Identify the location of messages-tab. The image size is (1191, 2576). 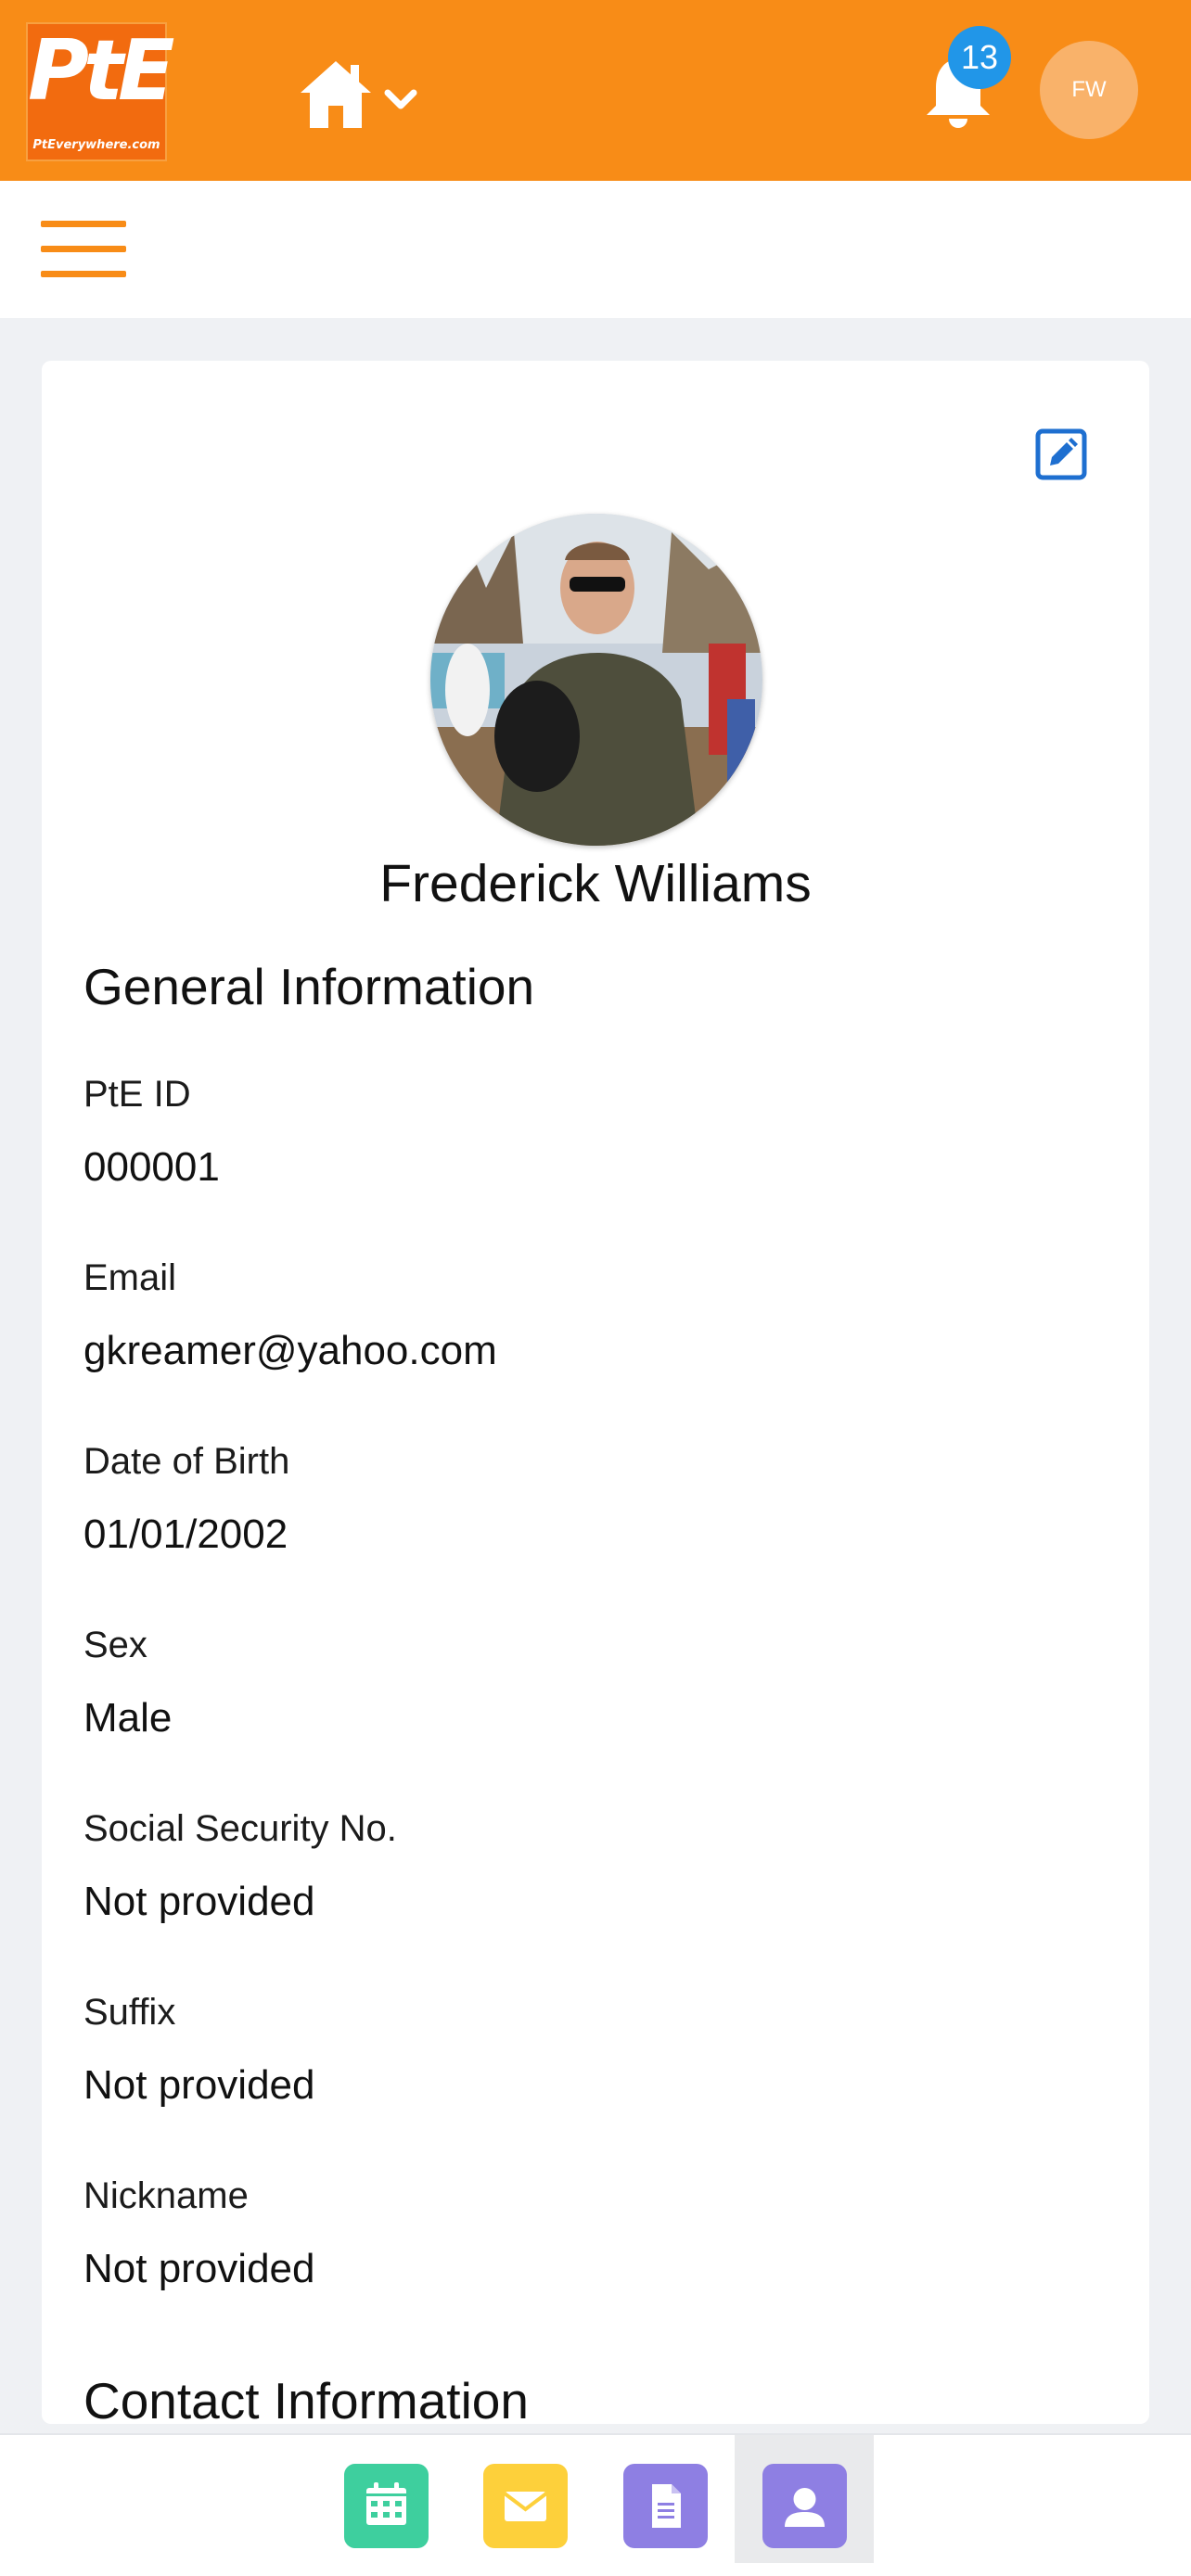
(525, 2506).